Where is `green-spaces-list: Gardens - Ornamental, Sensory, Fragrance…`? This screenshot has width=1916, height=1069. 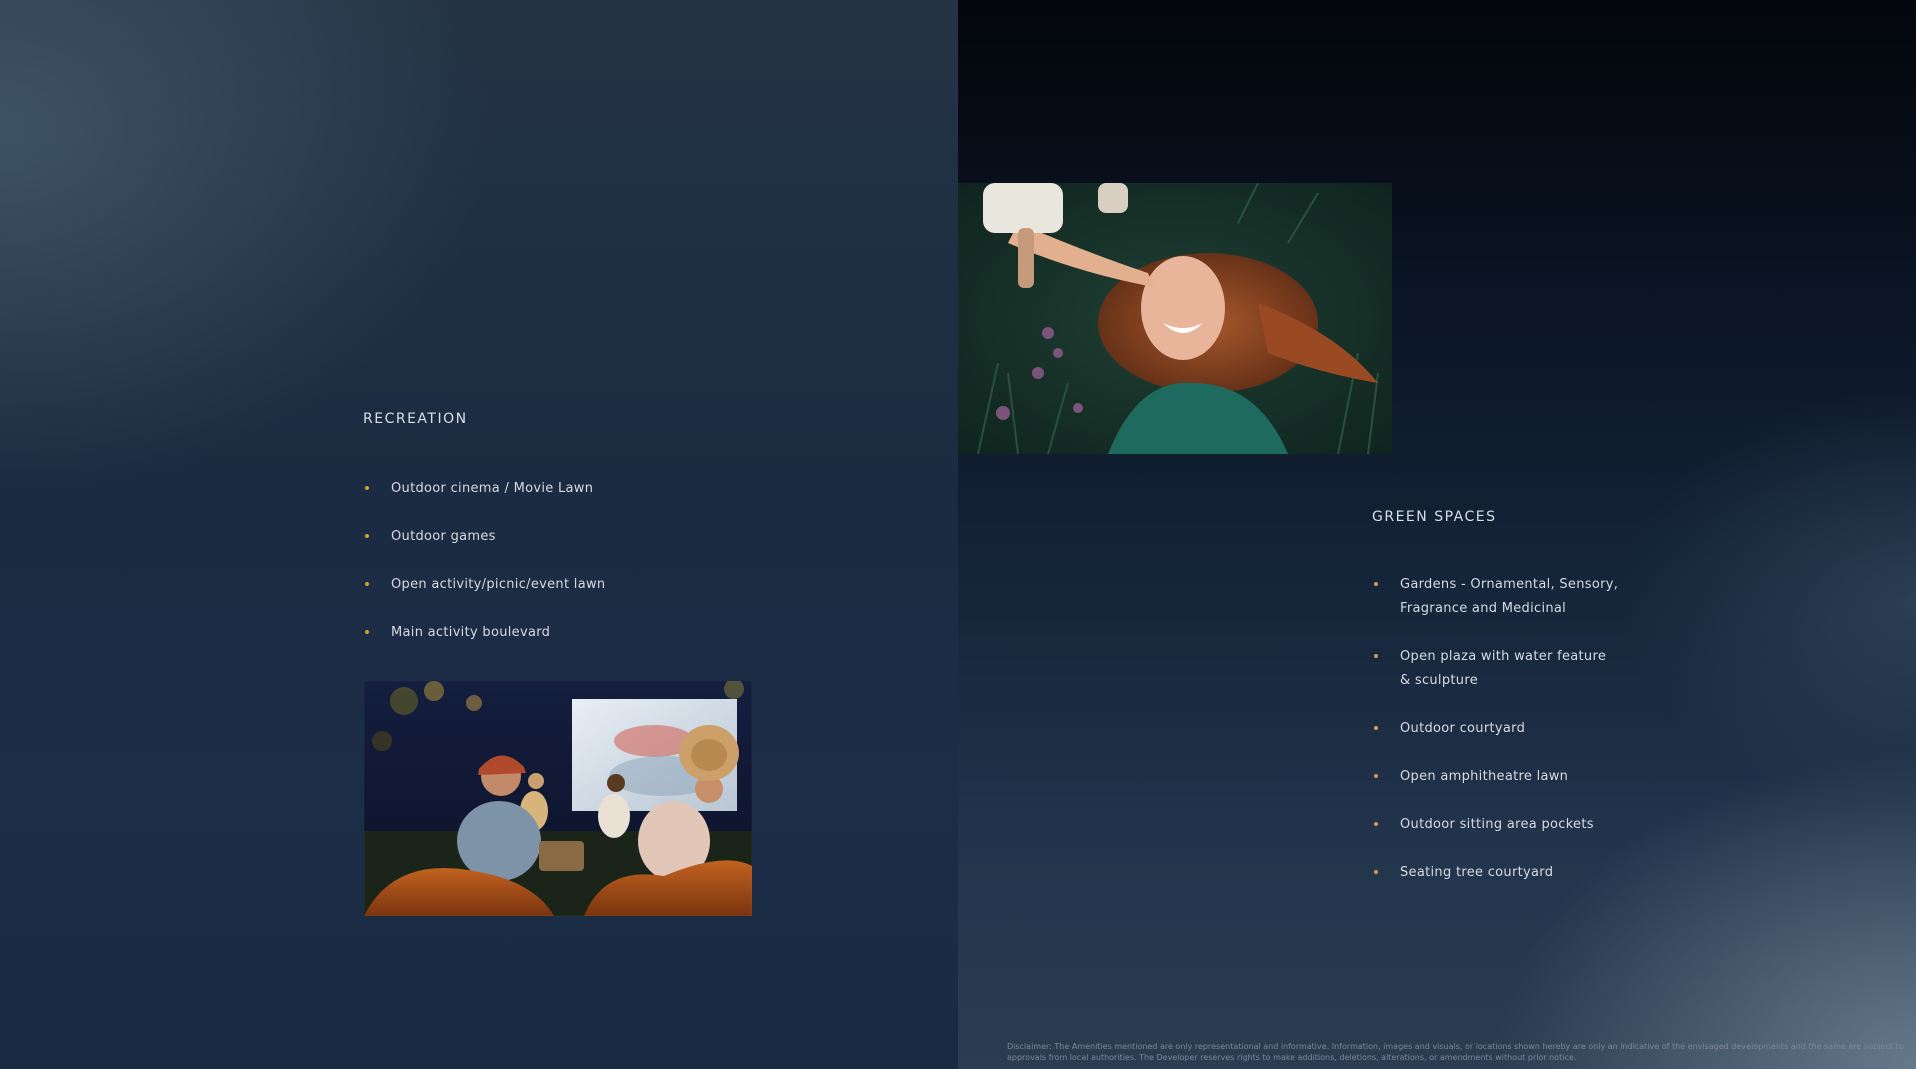 green-spaces-list: Gardens - Ornamental, Sensory, Fragrance… is located at coordinates (1495, 729).